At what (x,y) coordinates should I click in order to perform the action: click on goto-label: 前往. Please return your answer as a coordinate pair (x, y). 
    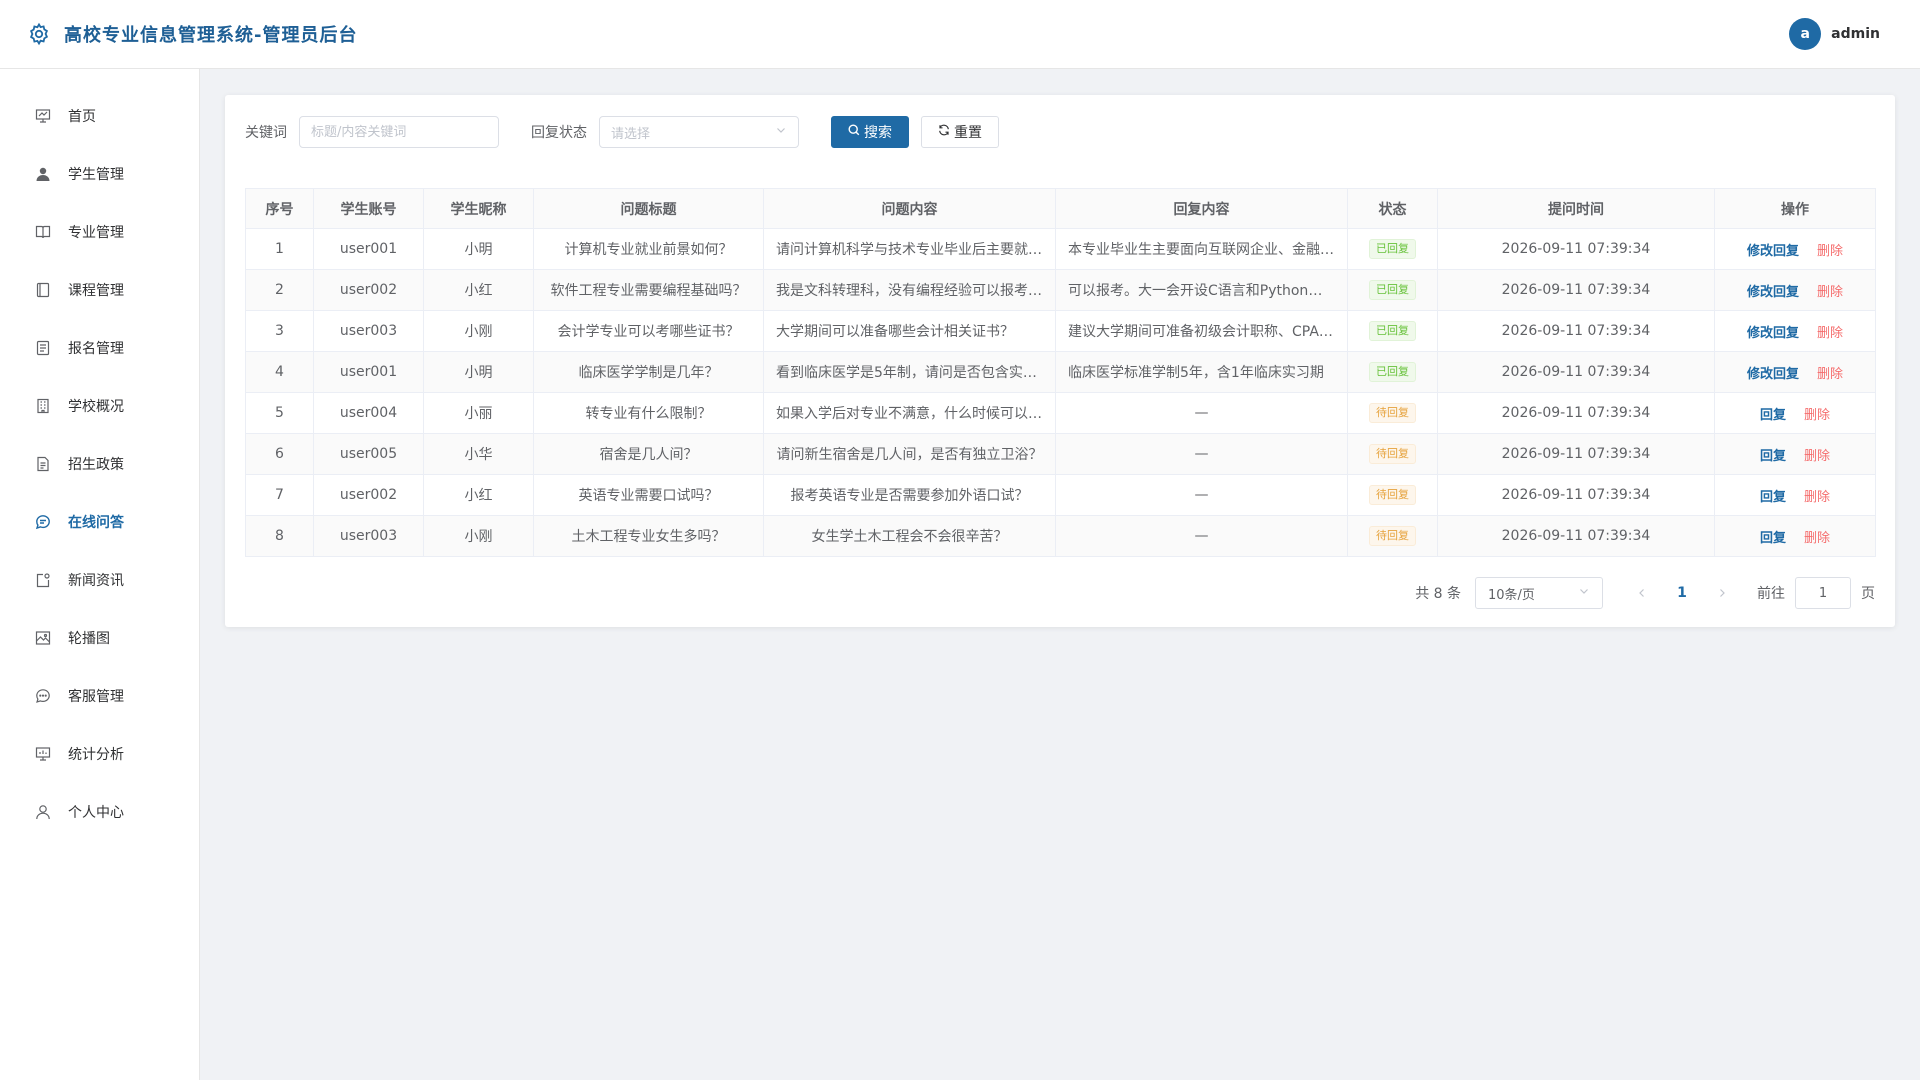
    Looking at the image, I should click on (1771, 594).